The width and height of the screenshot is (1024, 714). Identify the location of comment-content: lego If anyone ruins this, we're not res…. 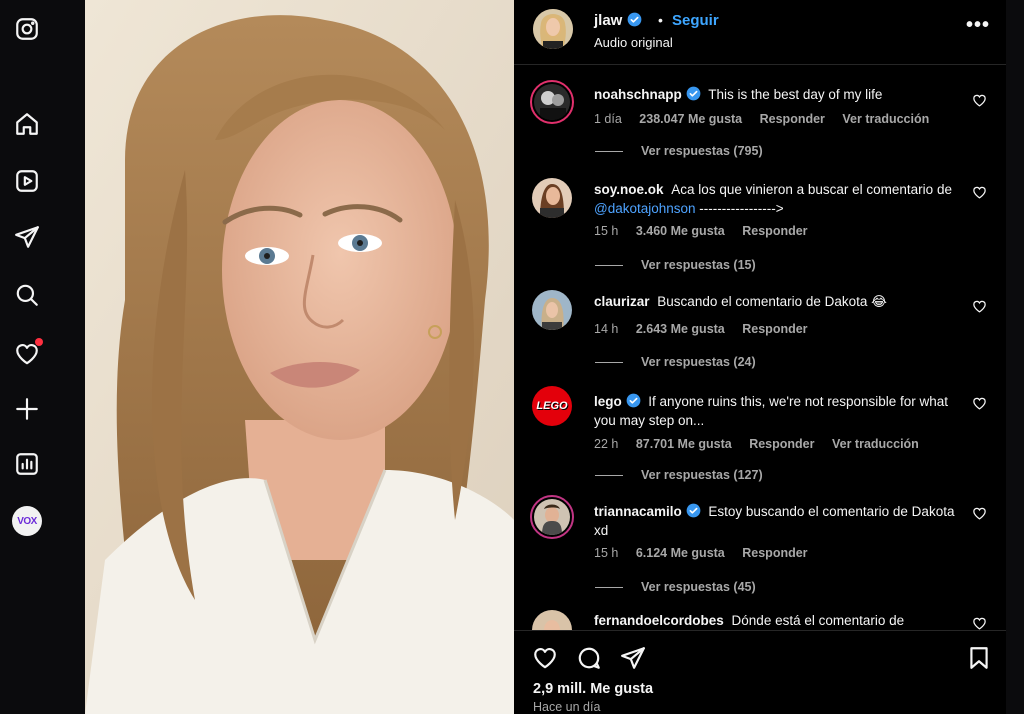
(779, 411).